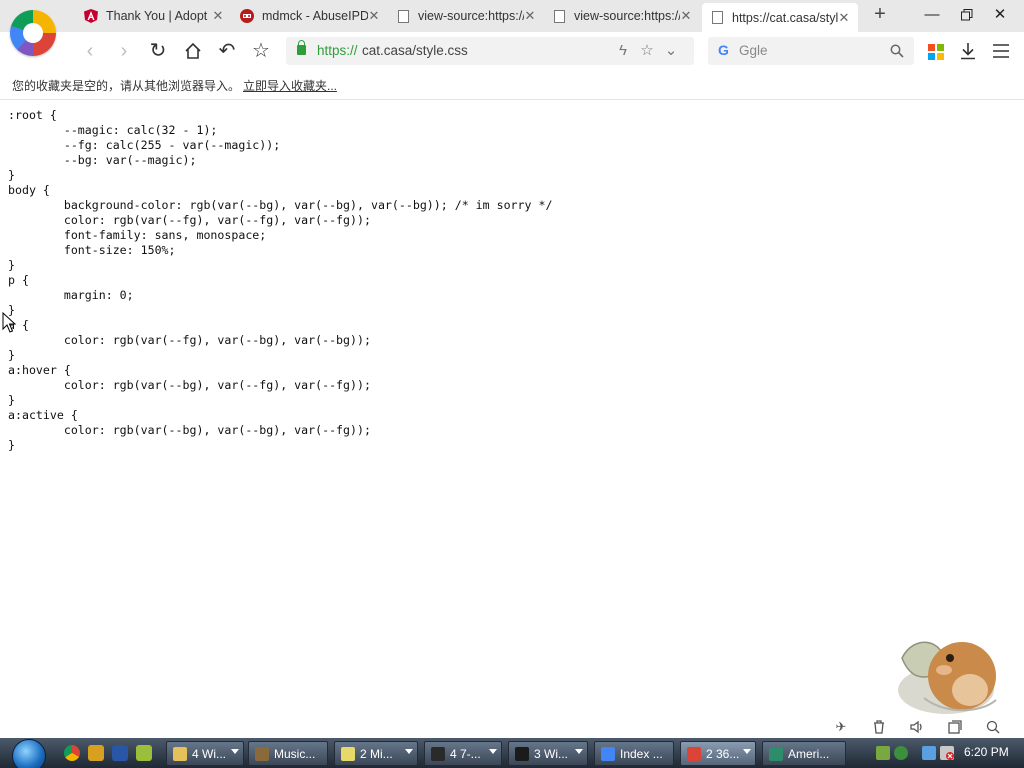 The width and height of the screenshot is (1024, 768). I want to click on reload-button: ↻, so click(158, 51).